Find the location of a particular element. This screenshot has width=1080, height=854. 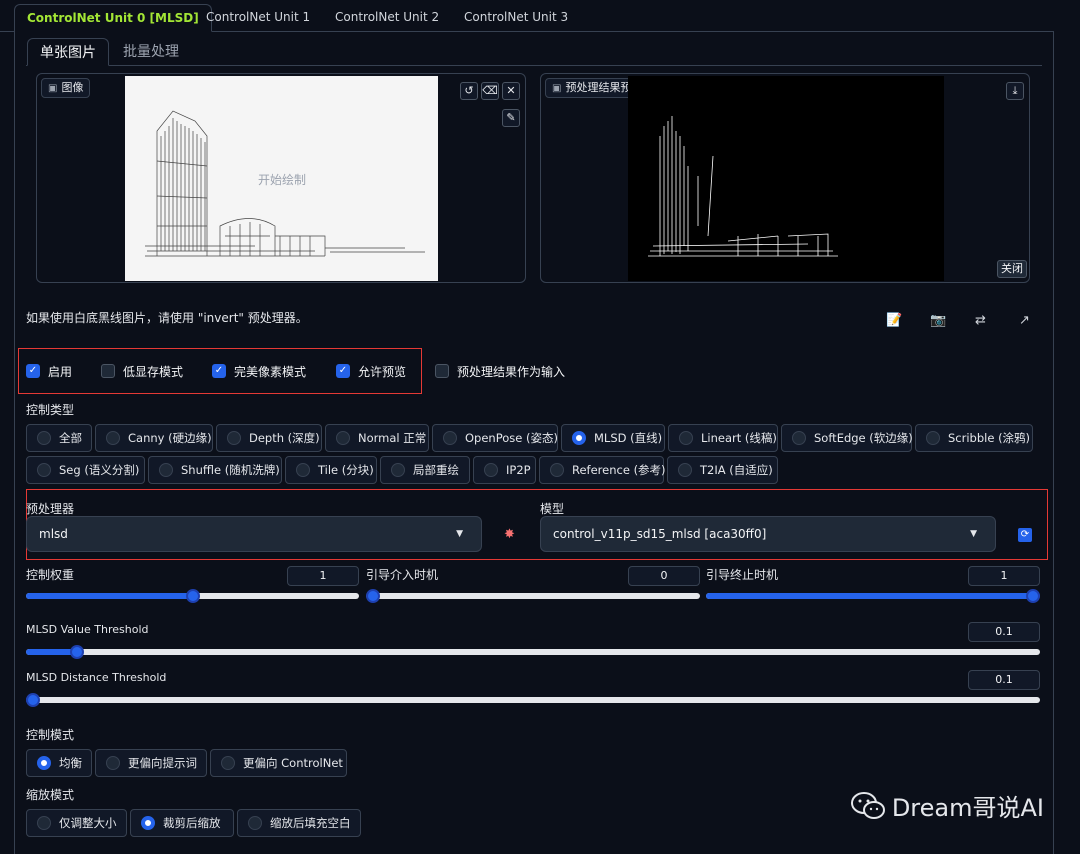

mlsd-distance-slider is located at coordinates (533, 700).